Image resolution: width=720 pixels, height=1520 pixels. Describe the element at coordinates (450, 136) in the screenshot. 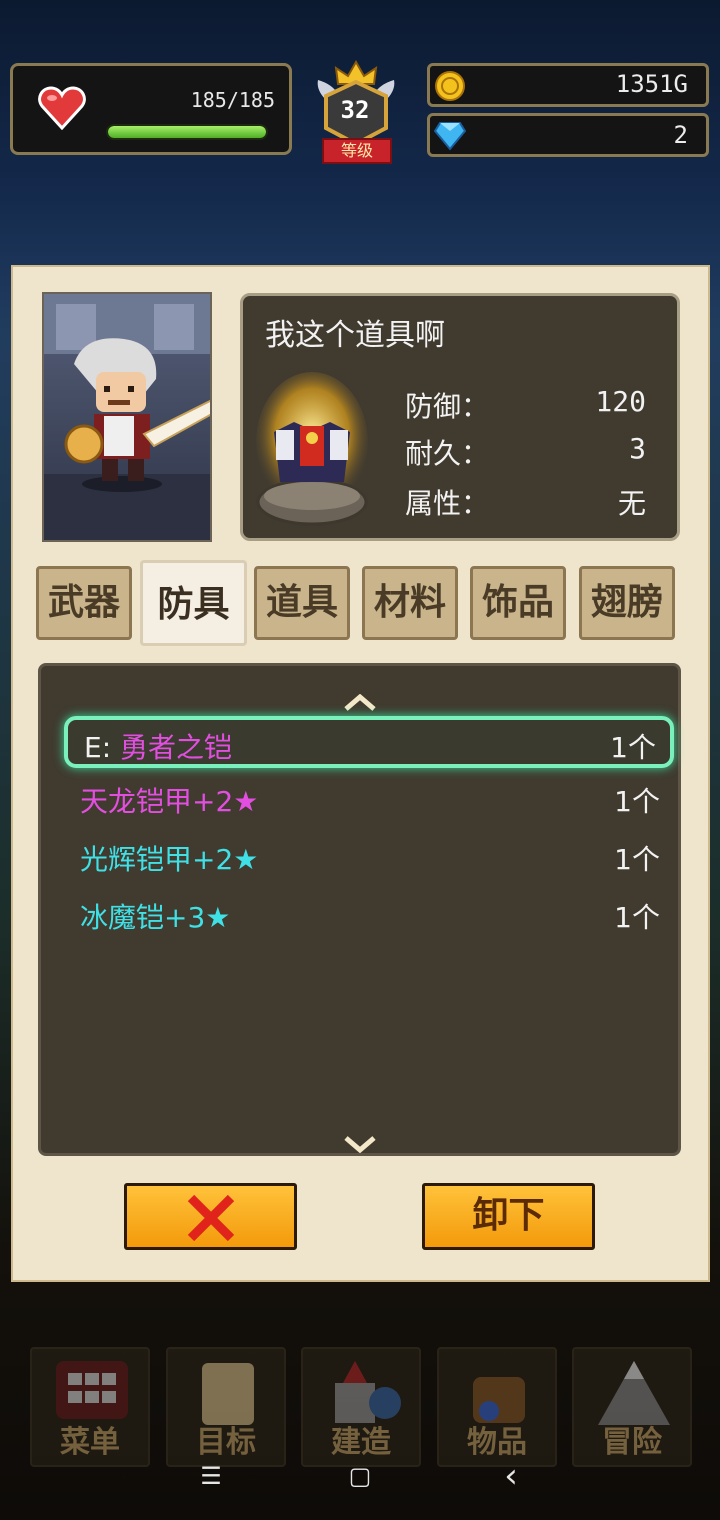

I see `diamond-icon` at that location.